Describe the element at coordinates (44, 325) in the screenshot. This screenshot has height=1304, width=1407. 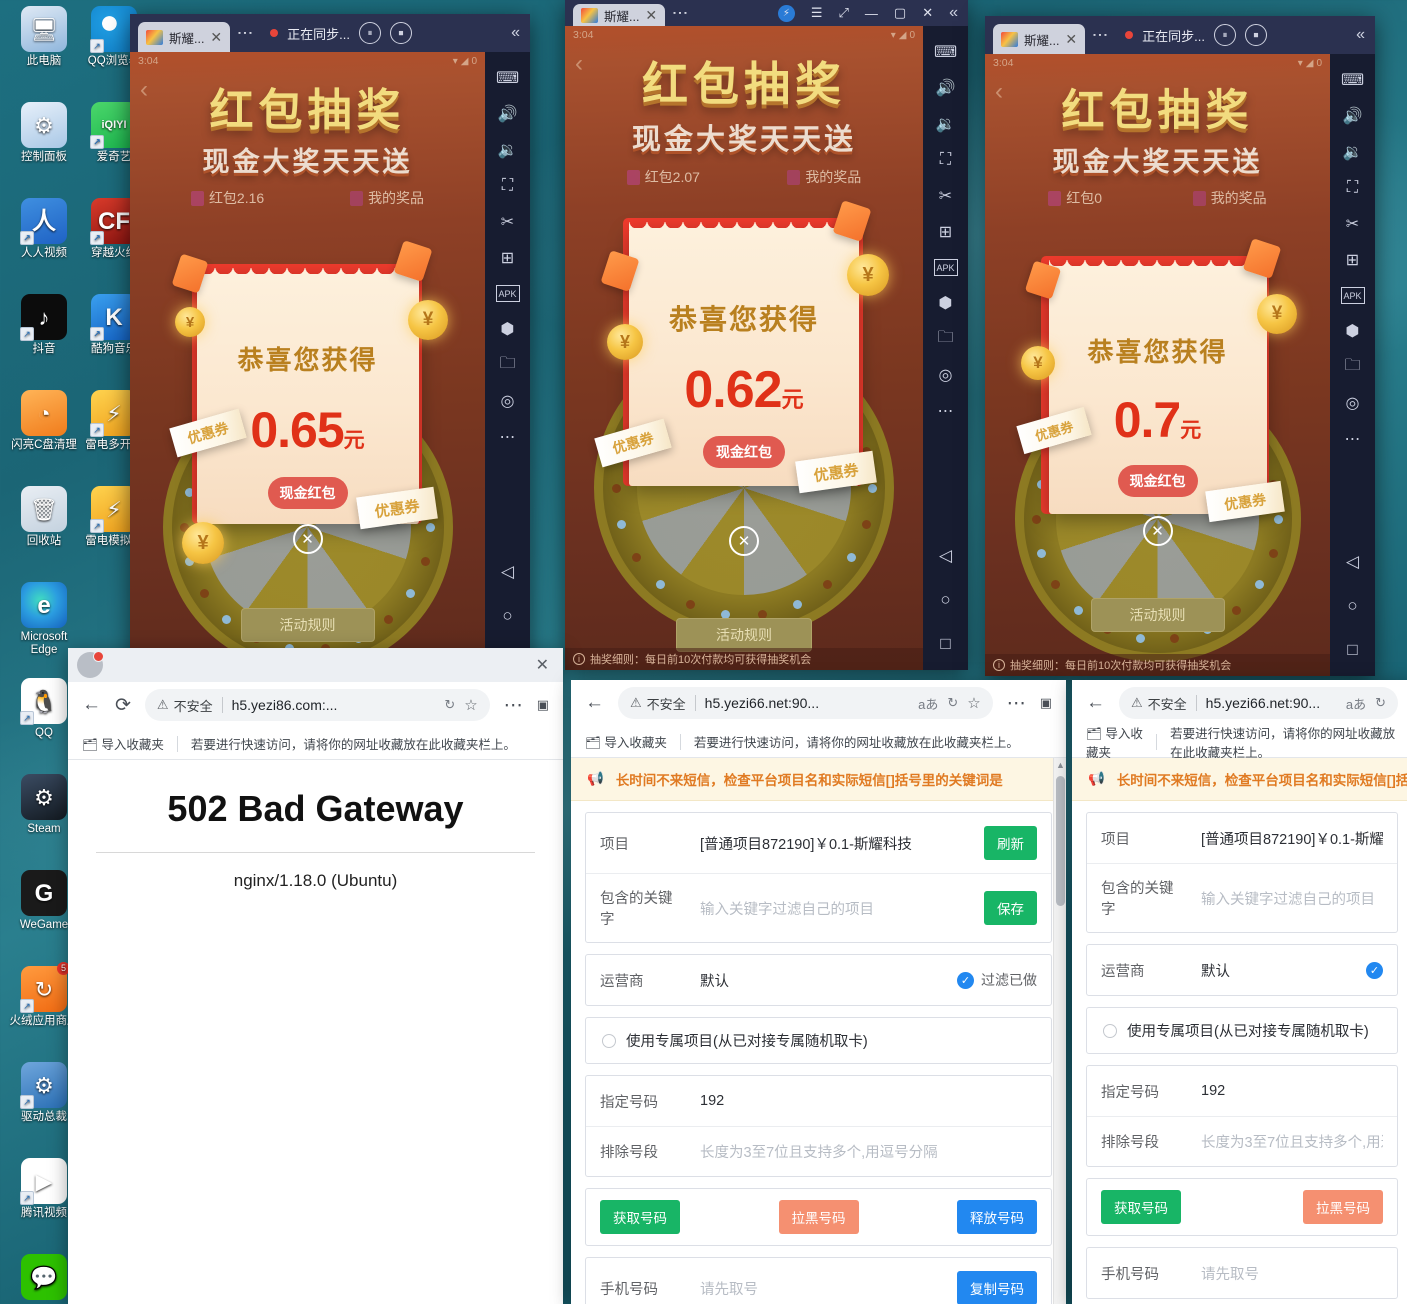
I see `douyin-desktop-item: ♪ ↗ 抖音` at that location.